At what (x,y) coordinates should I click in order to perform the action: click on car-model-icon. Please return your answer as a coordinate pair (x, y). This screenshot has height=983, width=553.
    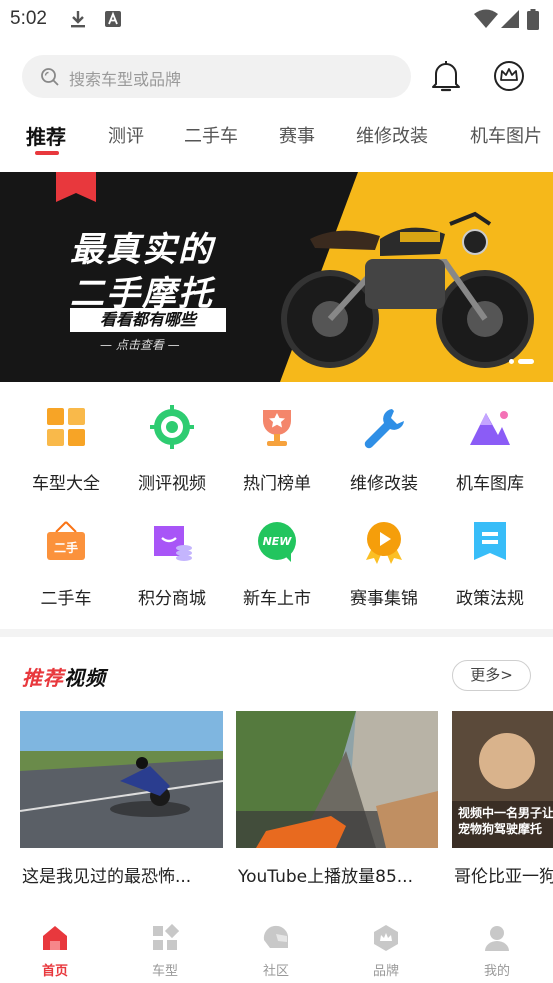
    Looking at the image, I should click on (166, 937).